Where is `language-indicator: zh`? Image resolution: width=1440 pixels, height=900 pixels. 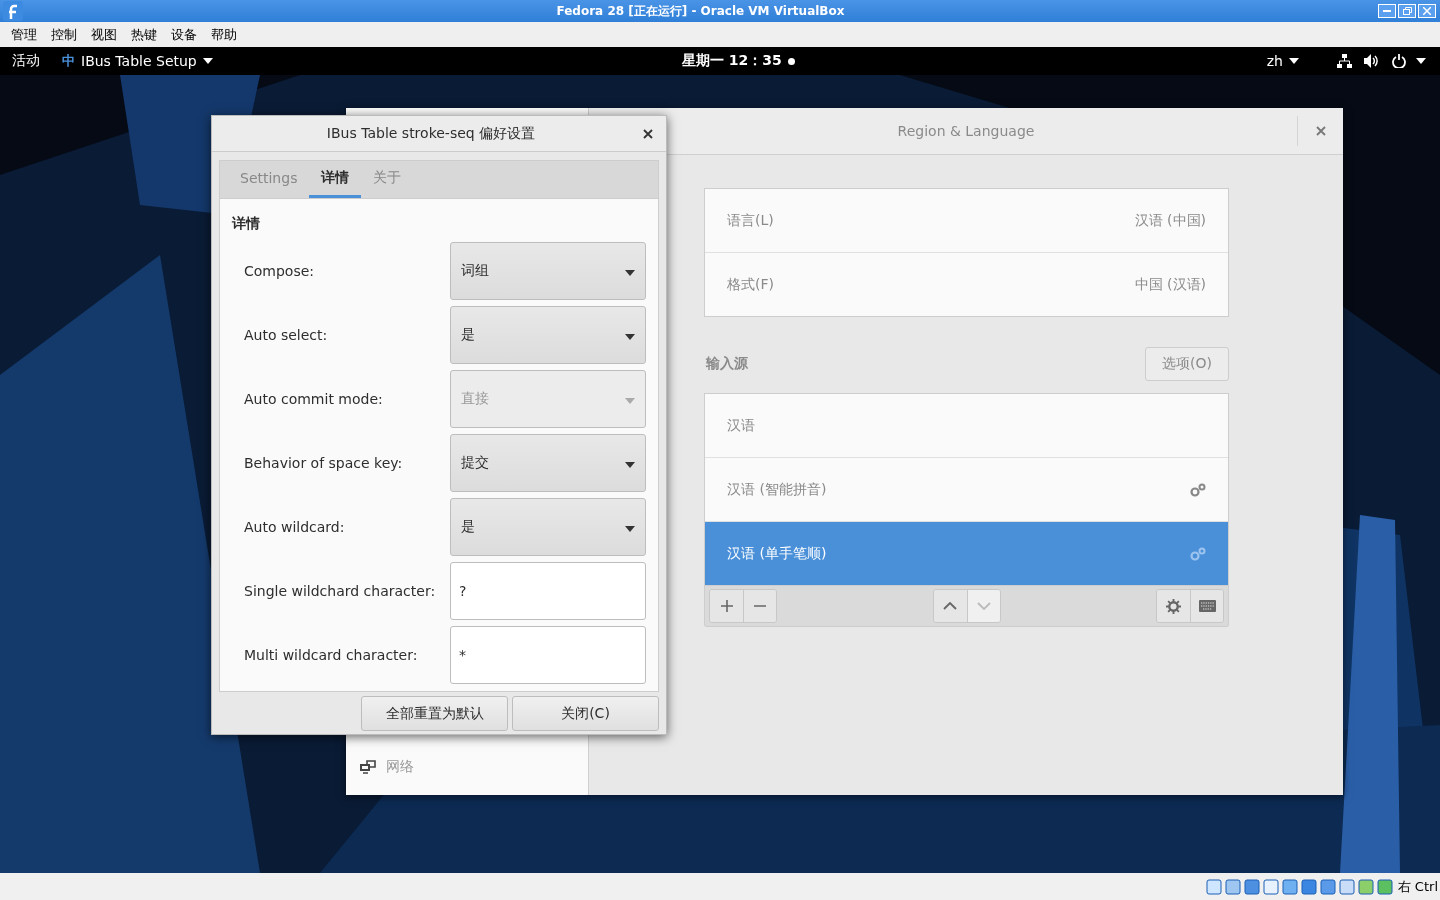
language-indicator: zh is located at coordinates (1282, 61).